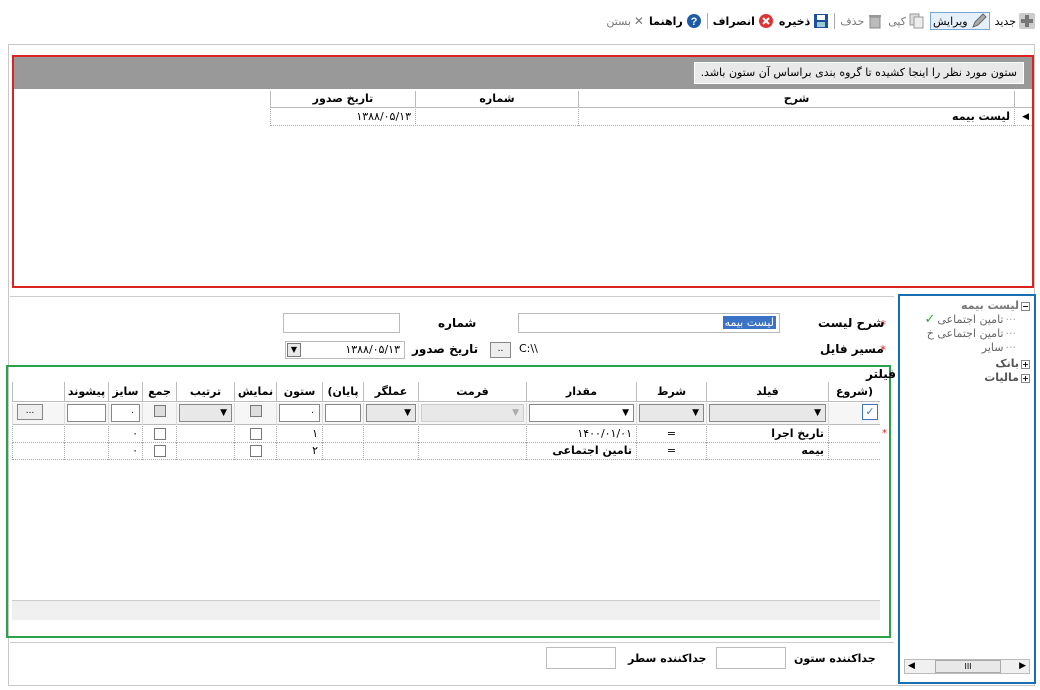 This screenshot has height=690, width=1040. I want to click on value-filter-dropdown: ▼, so click(581, 413).